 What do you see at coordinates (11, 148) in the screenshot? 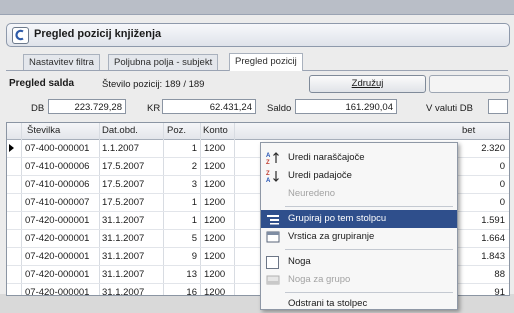
I see `current-row-indicator-icon` at bounding box center [11, 148].